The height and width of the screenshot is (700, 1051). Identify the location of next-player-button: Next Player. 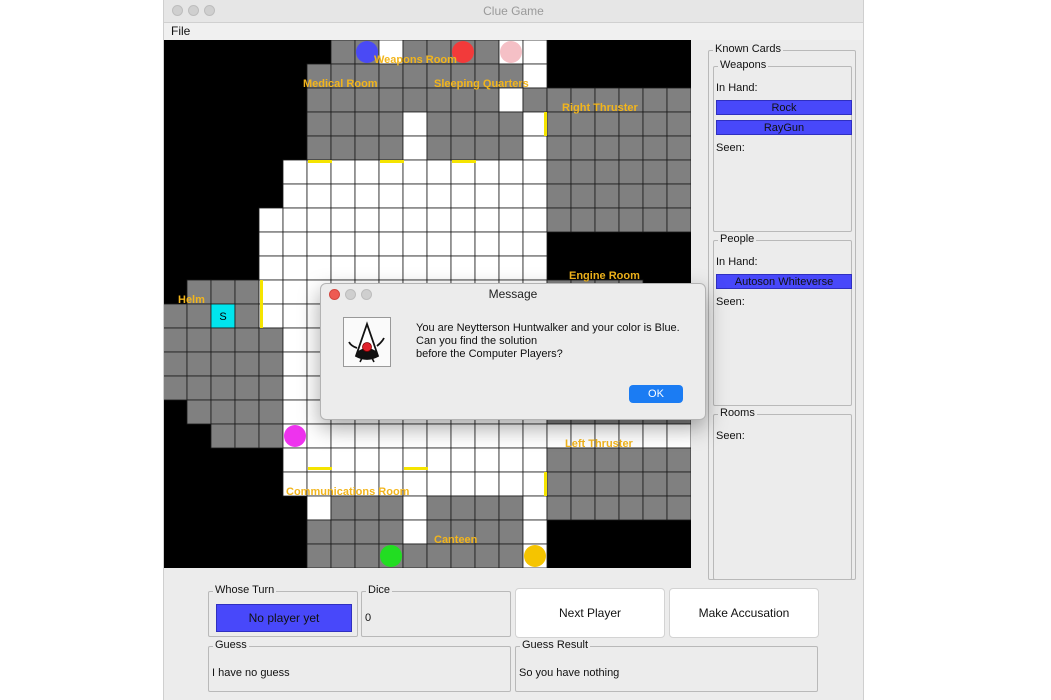
(590, 613).